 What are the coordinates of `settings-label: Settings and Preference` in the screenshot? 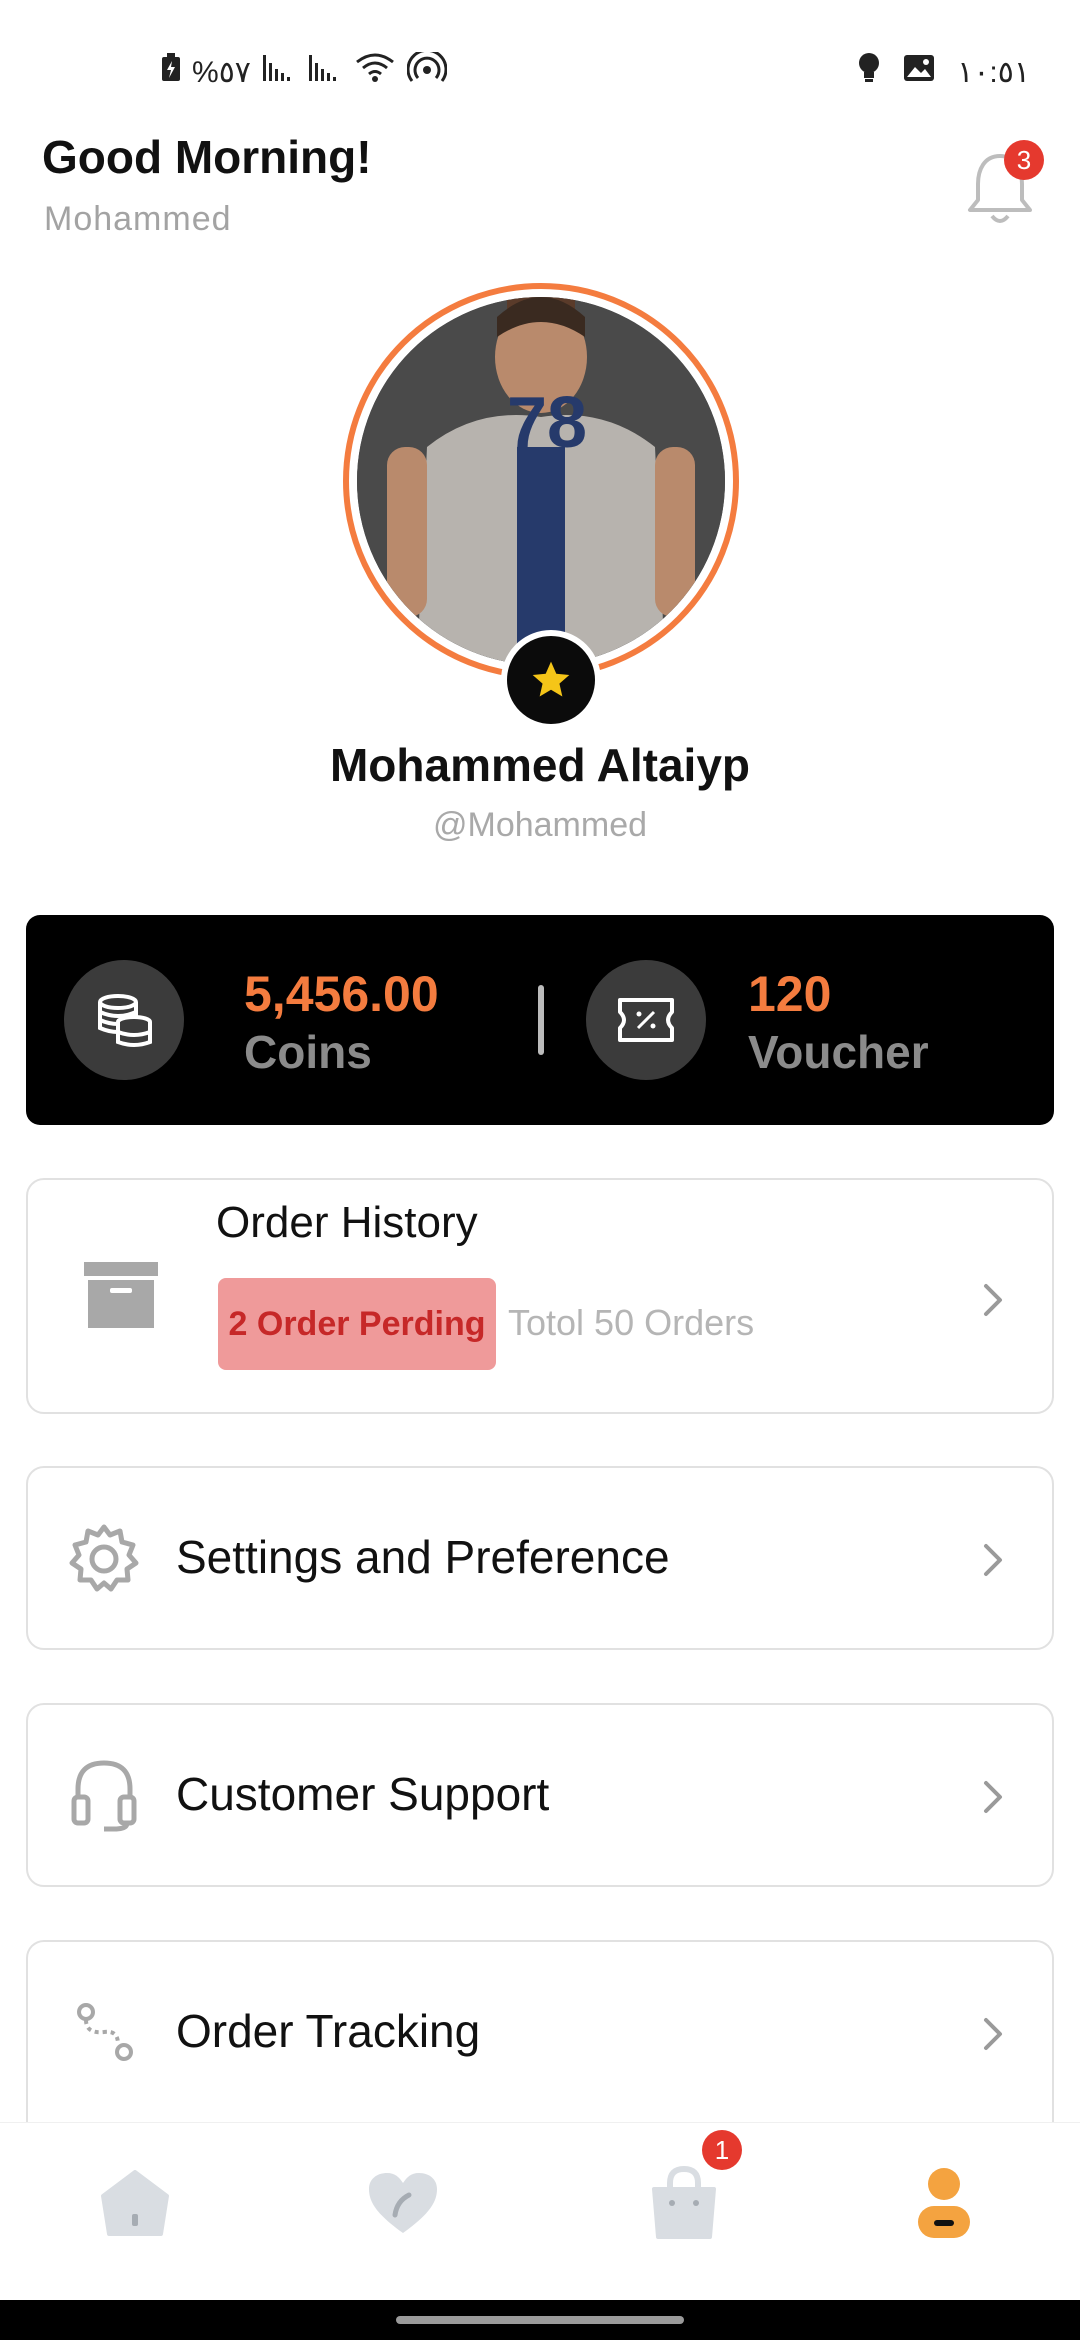 It's located at (423, 1557).